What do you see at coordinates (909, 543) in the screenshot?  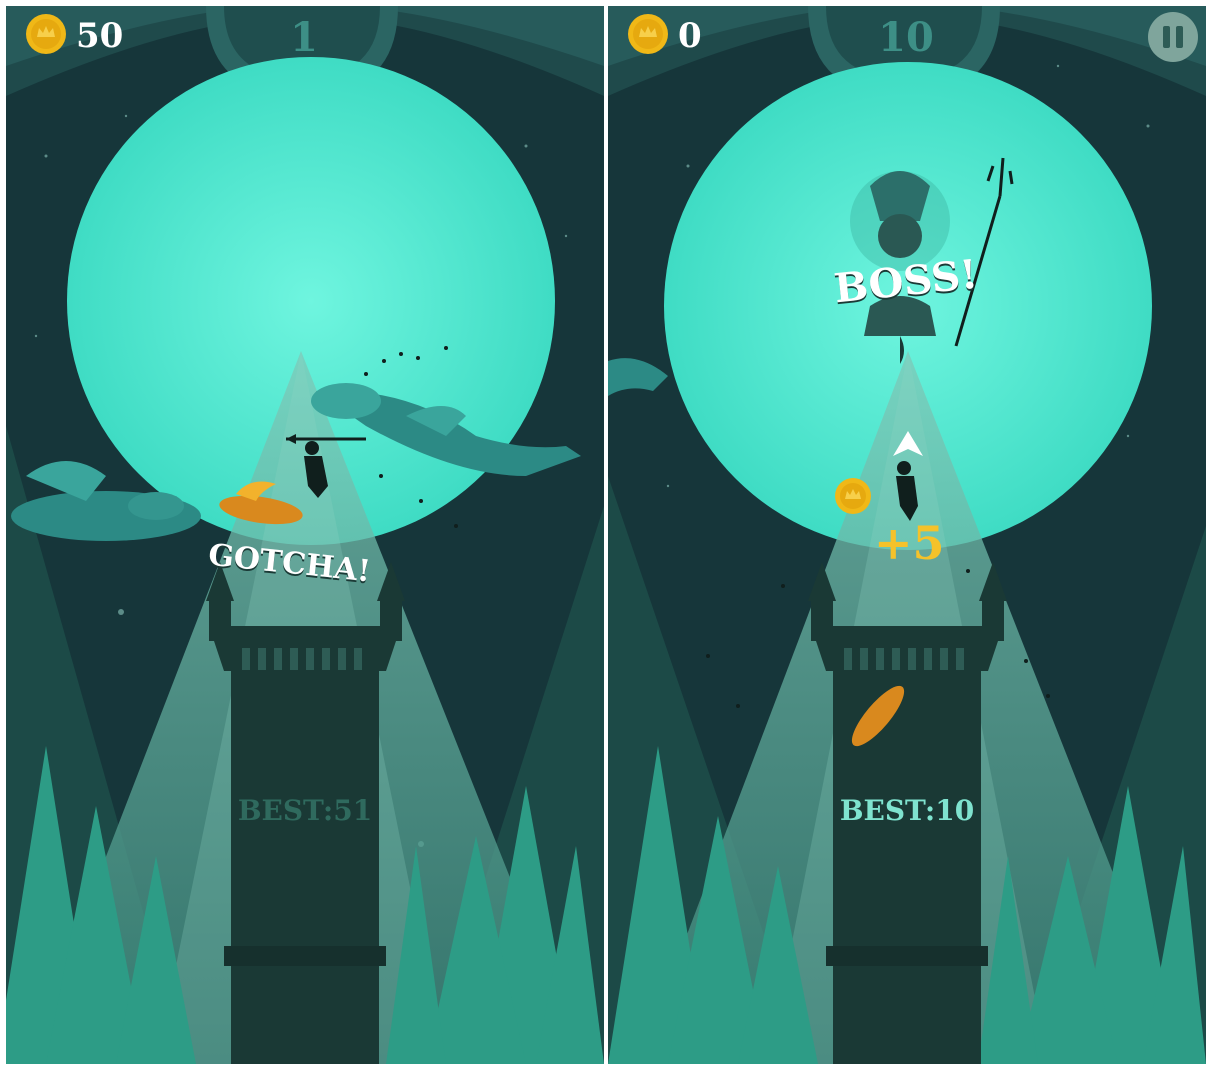 I see `bonus-points: +5` at bounding box center [909, 543].